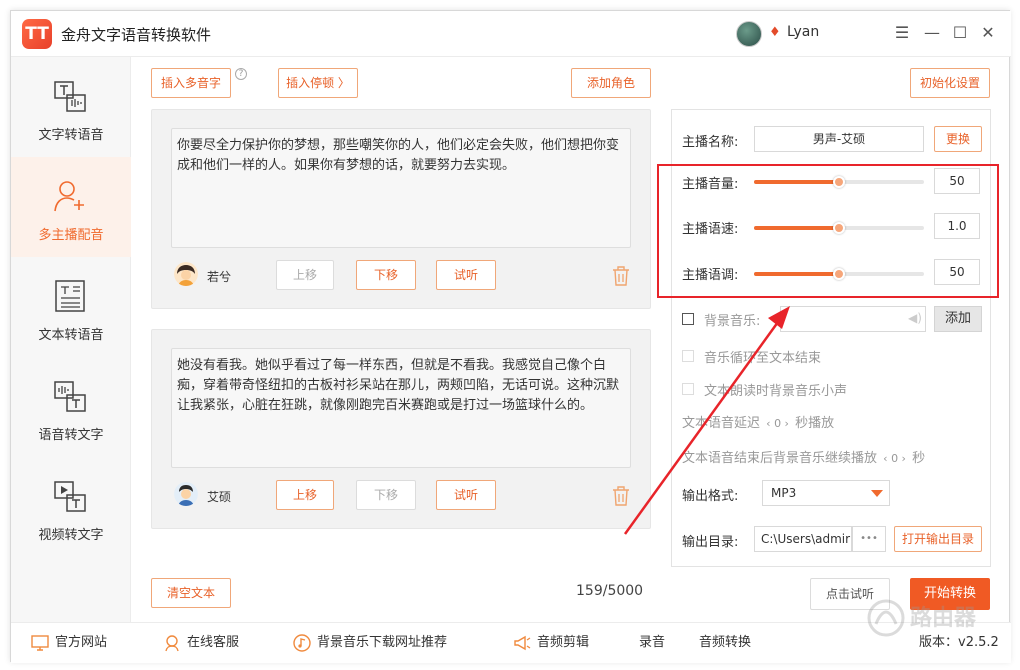 The image size is (1020, 670). I want to click on music-note-icon, so click(302, 642).